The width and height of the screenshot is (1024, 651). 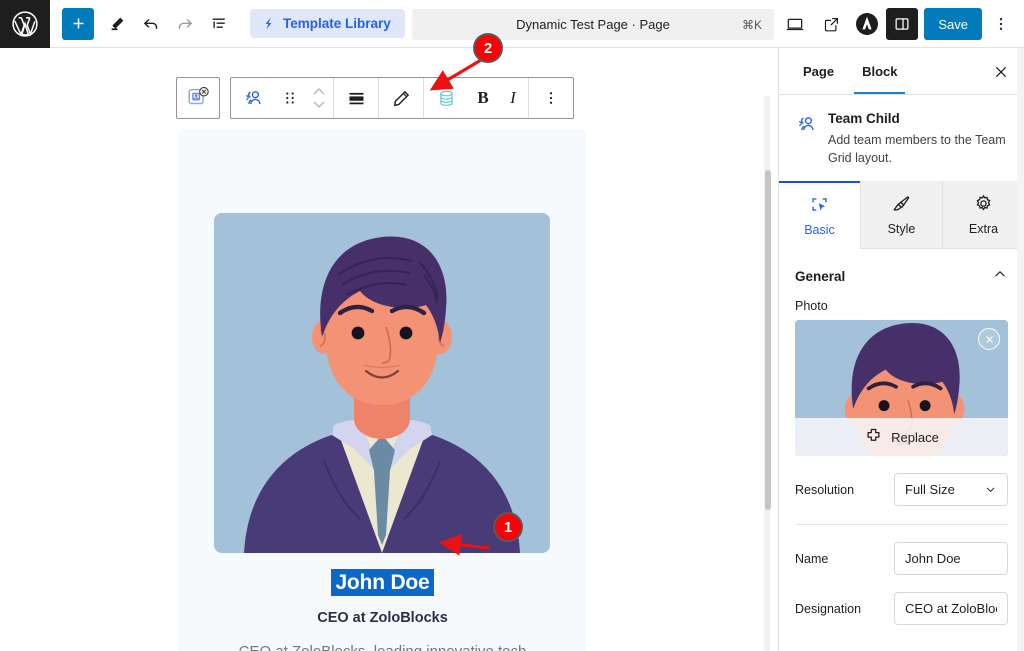 What do you see at coordinates (902, 24) in the screenshot?
I see `settings-sidebar-icon` at bounding box center [902, 24].